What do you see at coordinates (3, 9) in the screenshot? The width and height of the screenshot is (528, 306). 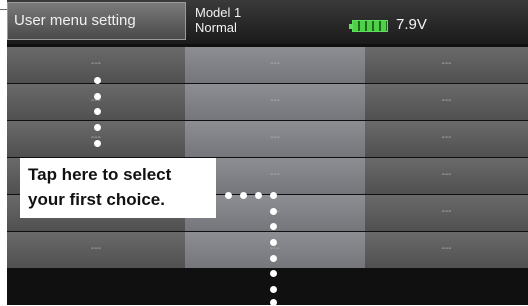 I see `callout-leader-line` at bounding box center [3, 9].